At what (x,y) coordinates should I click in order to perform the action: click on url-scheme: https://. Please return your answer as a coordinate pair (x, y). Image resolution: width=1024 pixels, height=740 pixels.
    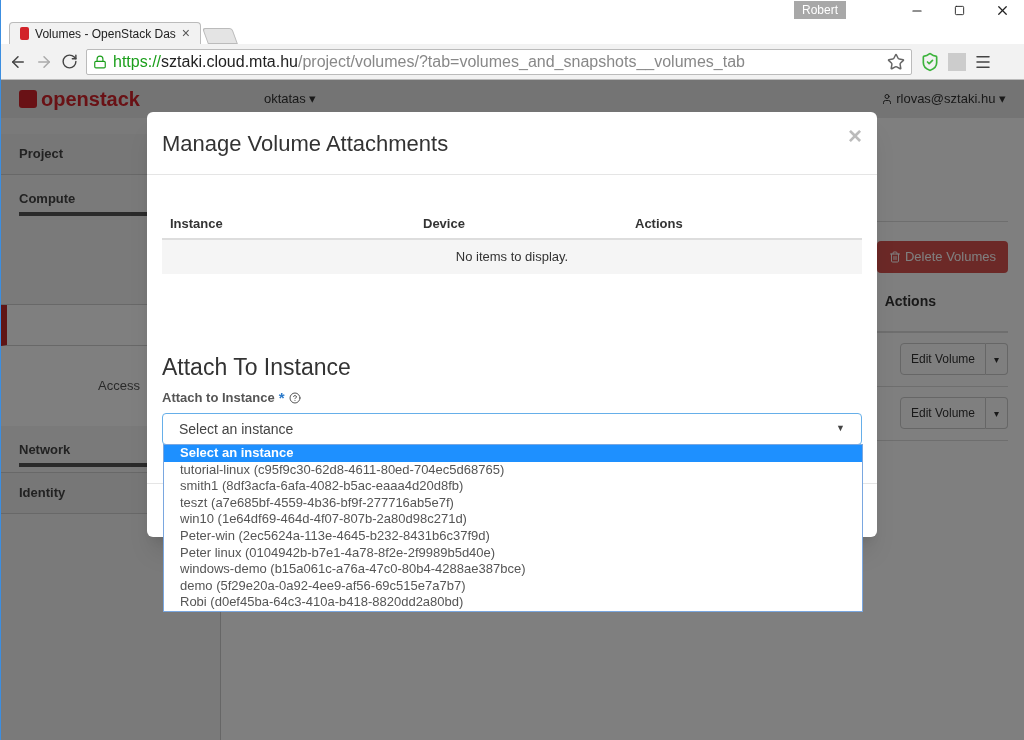
    Looking at the image, I should click on (137, 61).